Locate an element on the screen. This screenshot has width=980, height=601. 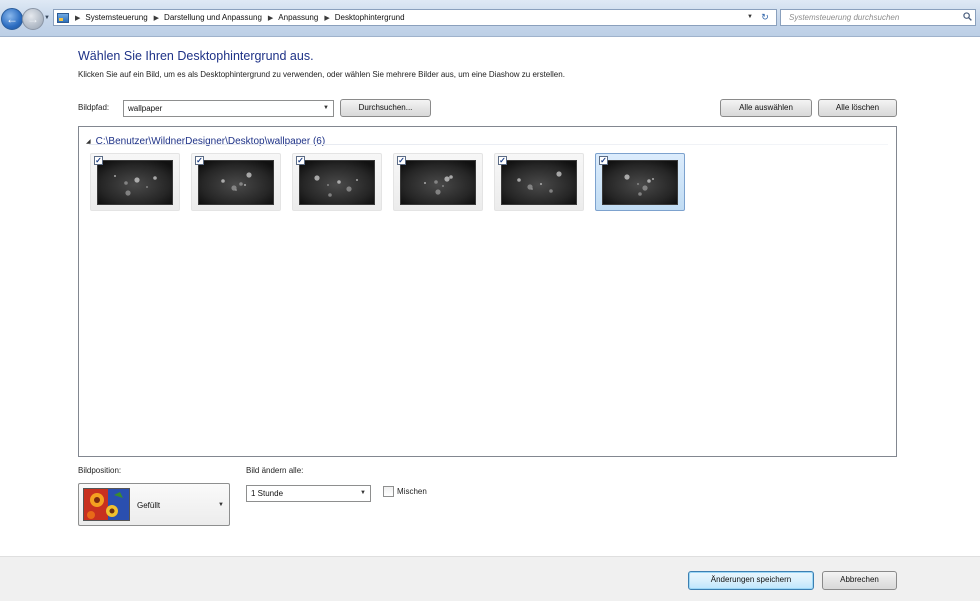
image-position-select: Gefüllt ▼ is located at coordinates (154, 504).